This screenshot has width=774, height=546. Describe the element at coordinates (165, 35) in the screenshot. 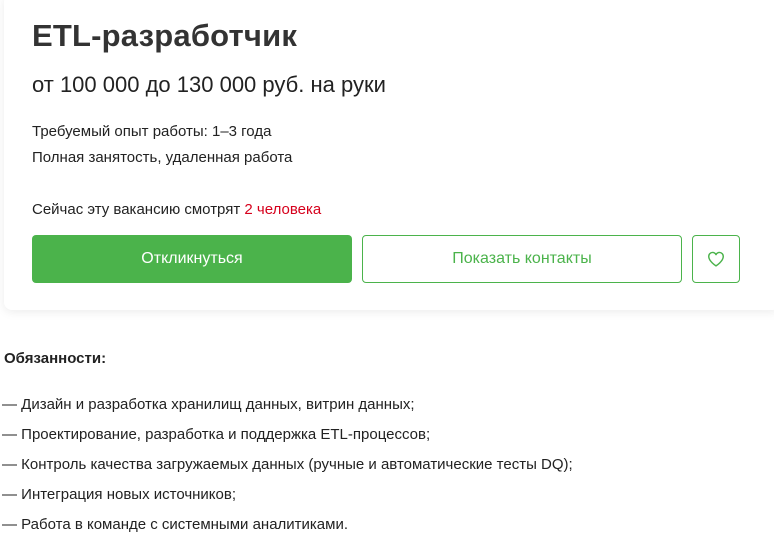

I see `vacancy-title: ETL-разработчик` at that location.